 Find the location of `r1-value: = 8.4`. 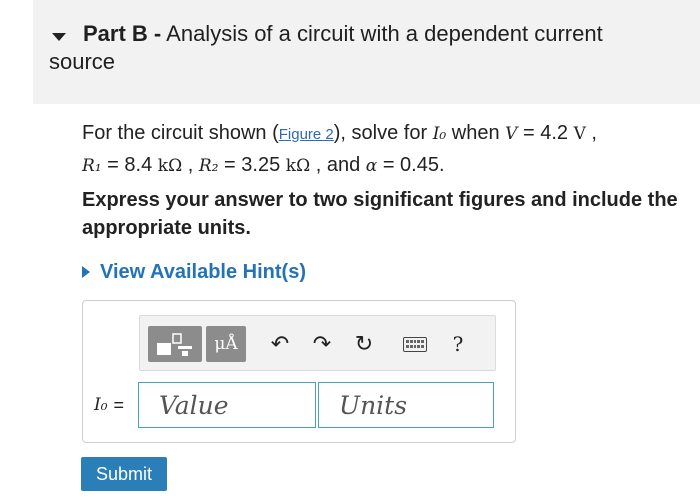

r1-value: = 8.4 is located at coordinates (129, 165).